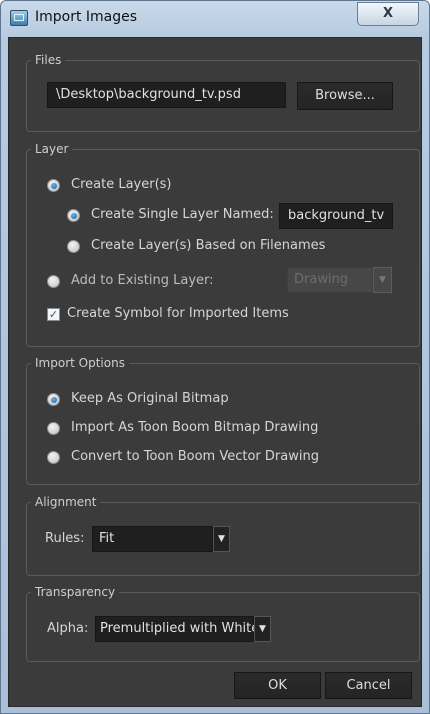  Describe the element at coordinates (177, 629) in the screenshot. I see `alpha-dropdown: Premultiplied with White` at that location.